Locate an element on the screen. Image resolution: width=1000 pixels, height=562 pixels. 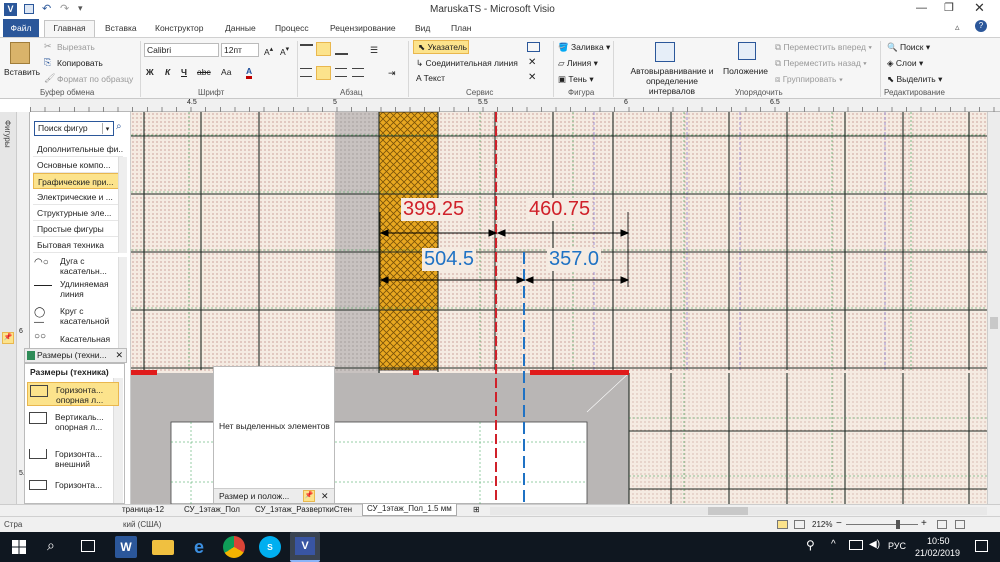
auto-align-icon is located at coordinates (665, 52).